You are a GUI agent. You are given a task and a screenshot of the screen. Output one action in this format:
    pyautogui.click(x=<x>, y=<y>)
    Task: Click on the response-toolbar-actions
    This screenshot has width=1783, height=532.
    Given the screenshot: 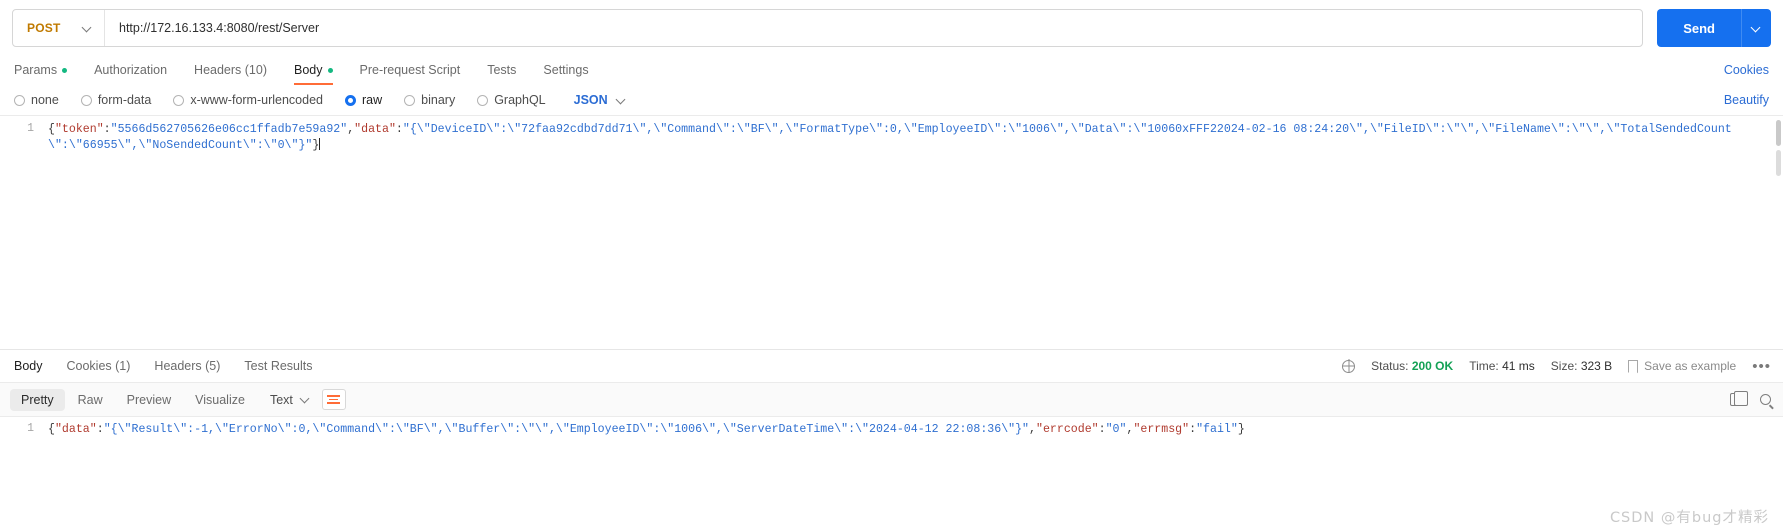 What is the action you would take?
    pyautogui.click(x=1750, y=398)
    